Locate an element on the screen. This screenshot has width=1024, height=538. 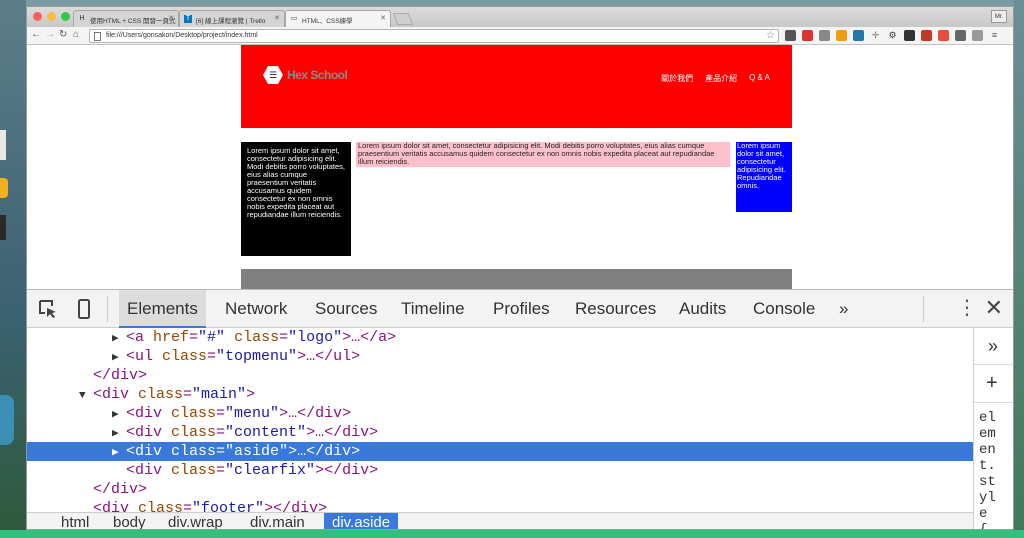
attribute-value: "menu" is located at coordinates (252, 413).